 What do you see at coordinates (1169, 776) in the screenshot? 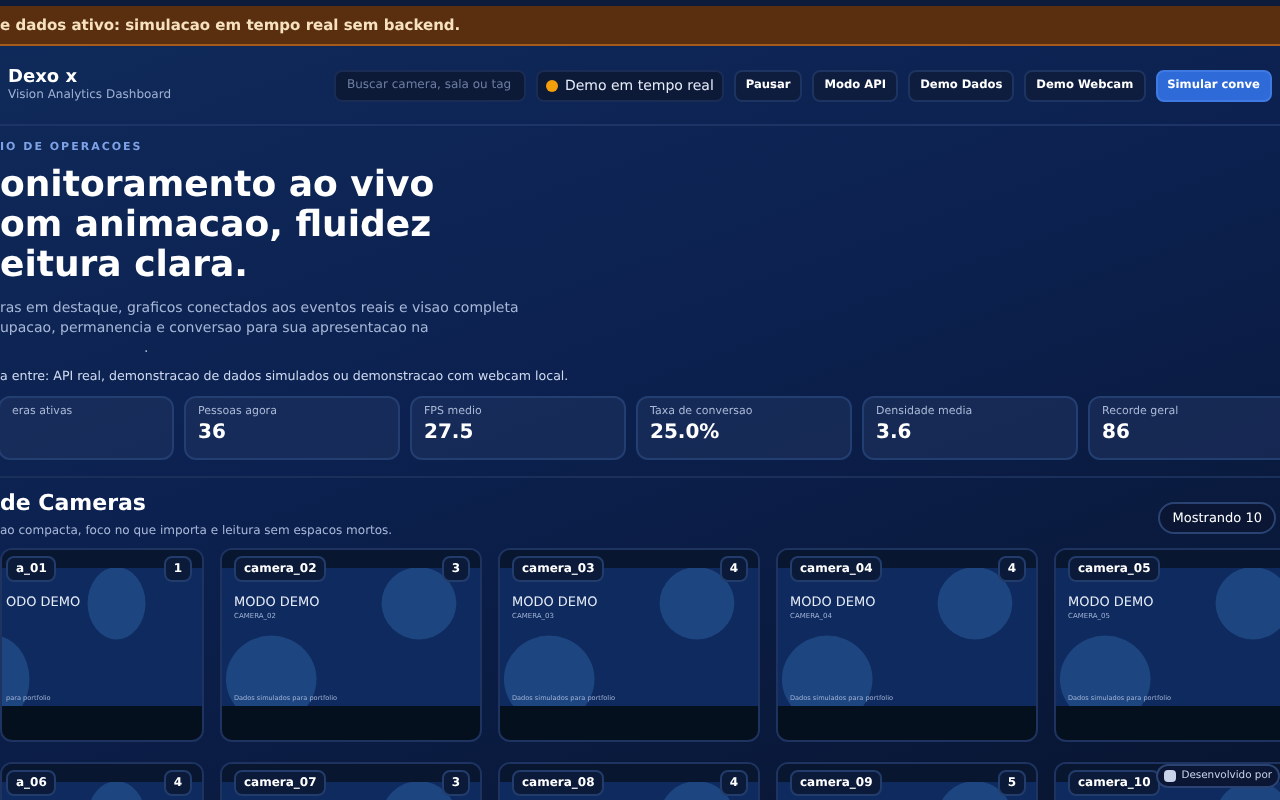
I see `logo-icon` at bounding box center [1169, 776].